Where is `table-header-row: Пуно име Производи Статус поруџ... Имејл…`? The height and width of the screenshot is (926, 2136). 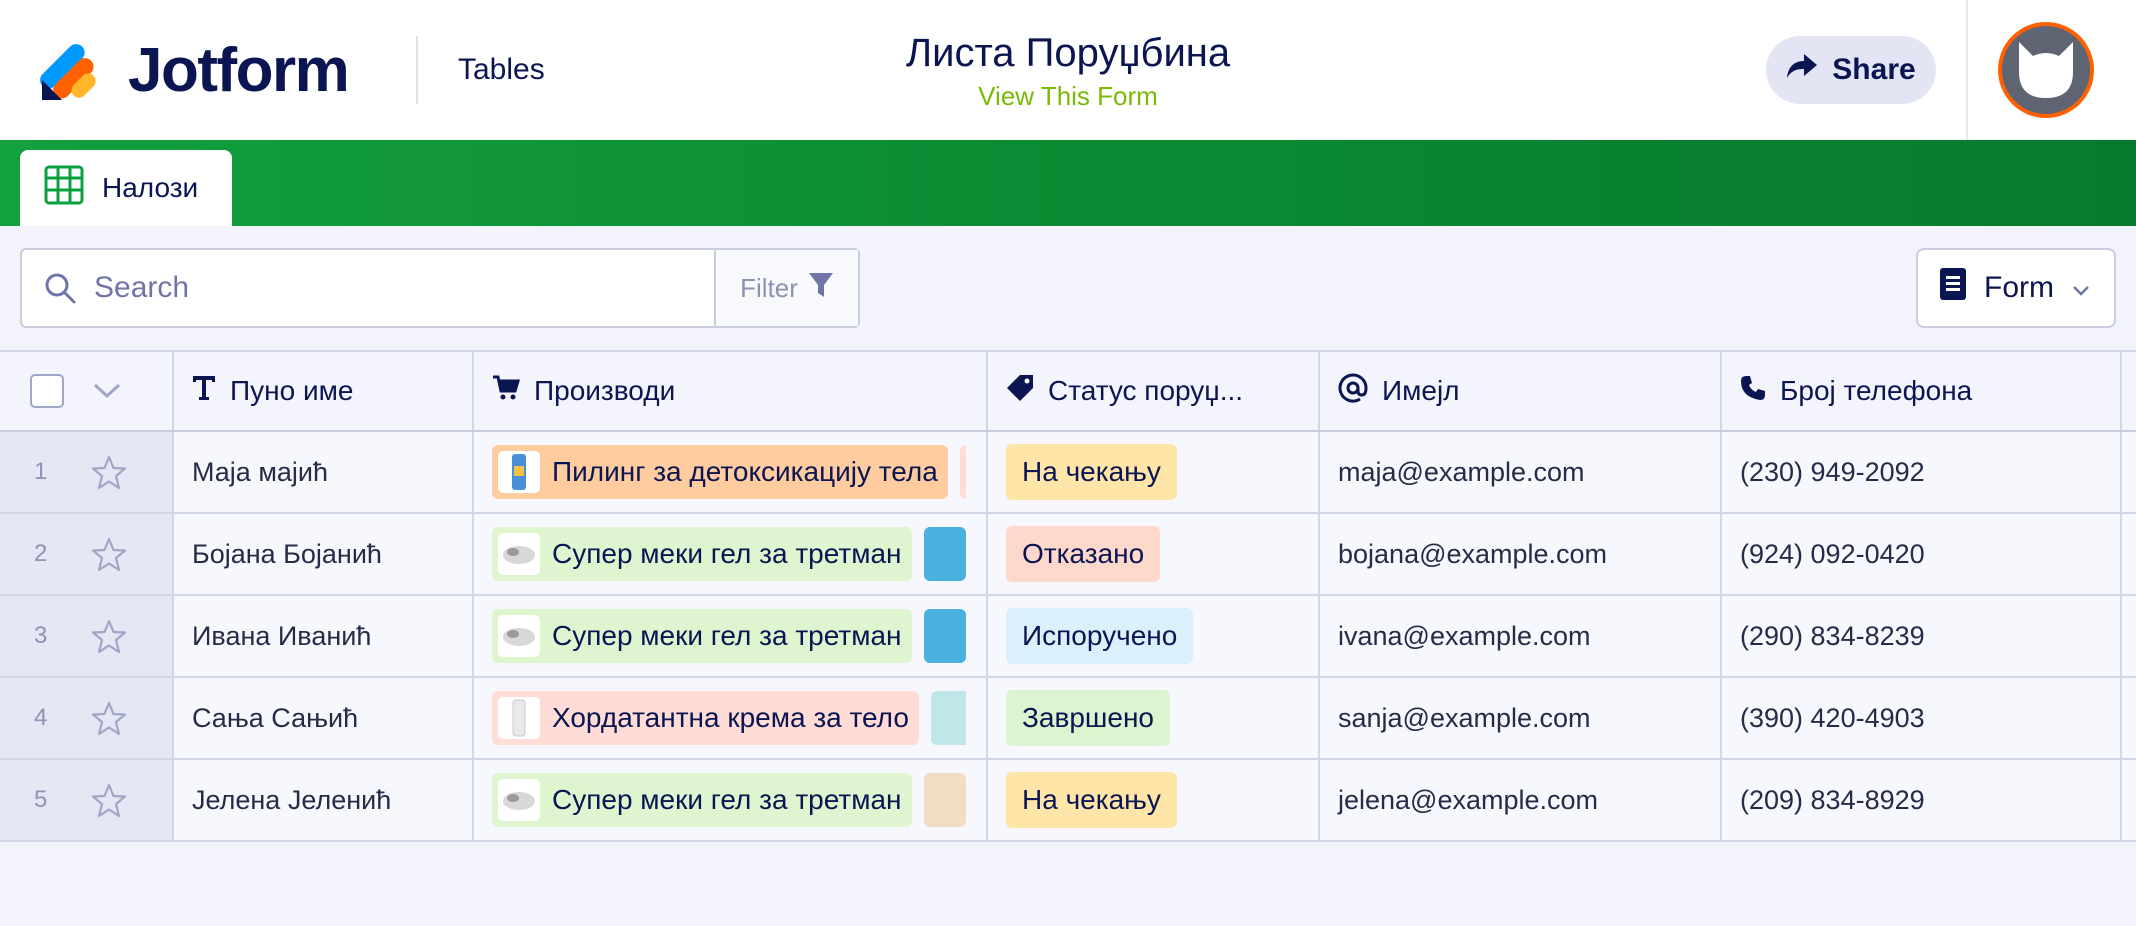
table-header-row: Пуно име Производи Статус поруџ... Имејл… is located at coordinates (1068, 391).